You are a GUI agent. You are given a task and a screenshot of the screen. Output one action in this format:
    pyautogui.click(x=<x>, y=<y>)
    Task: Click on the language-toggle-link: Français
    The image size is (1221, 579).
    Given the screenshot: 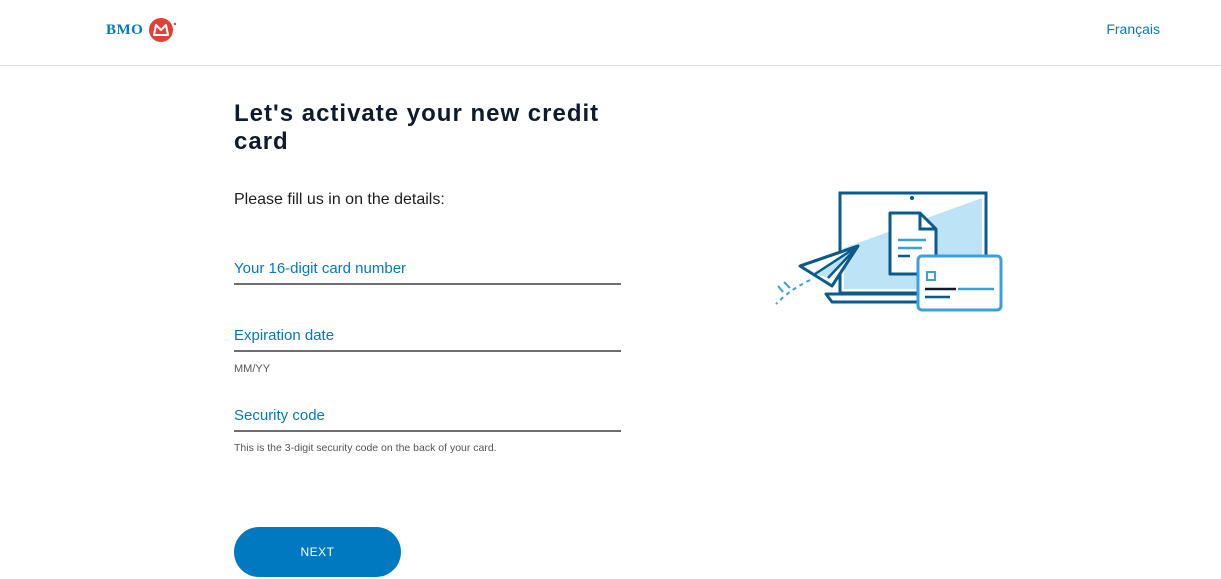 What is the action you would take?
    pyautogui.click(x=1133, y=29)
    